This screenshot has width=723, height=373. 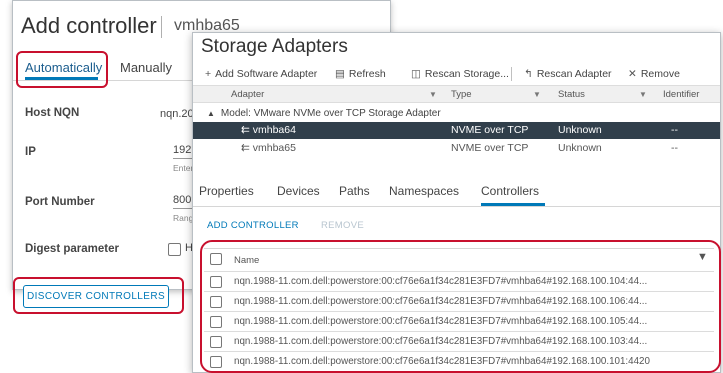 I want to click on add-software-adapter-button: + Add Software Adapter, so click(x=261, y=74).